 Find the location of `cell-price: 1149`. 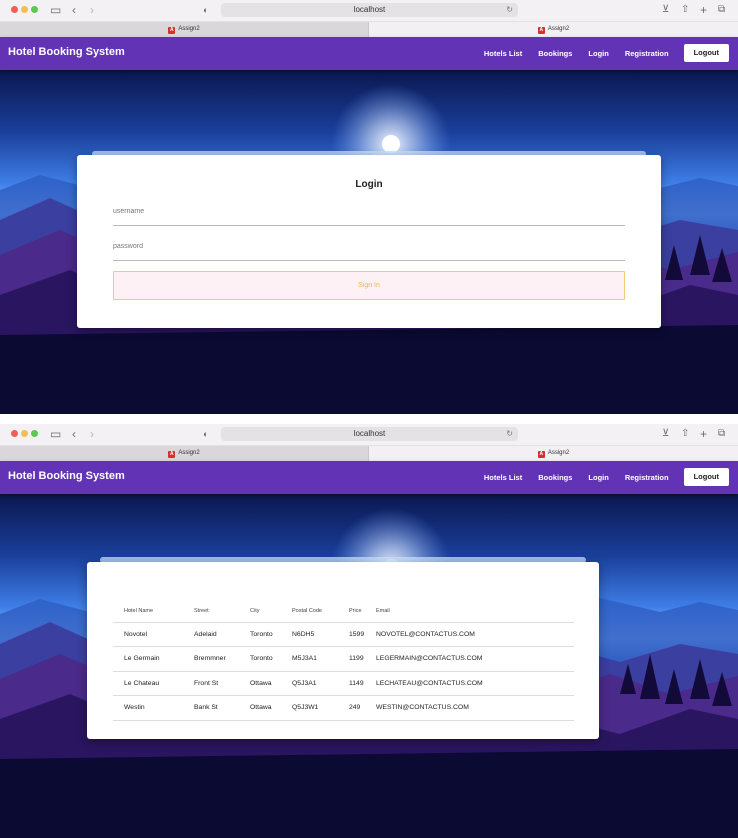

cell-price: 1149 is located at coordinates (351, 683).